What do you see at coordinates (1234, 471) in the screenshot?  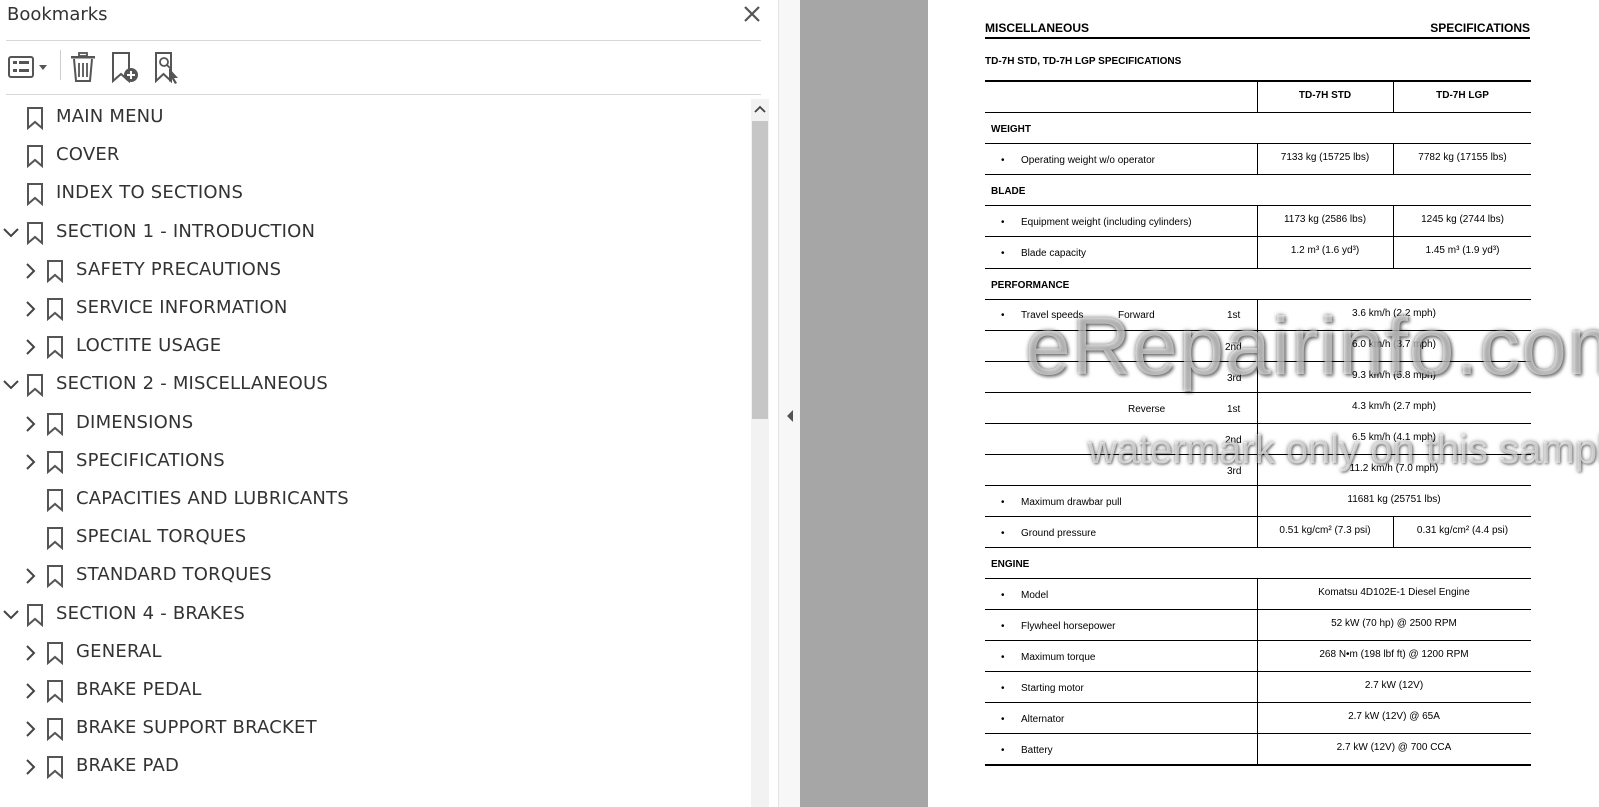 I see `gear-label: 3rd` at bounding box center [1234, 471].